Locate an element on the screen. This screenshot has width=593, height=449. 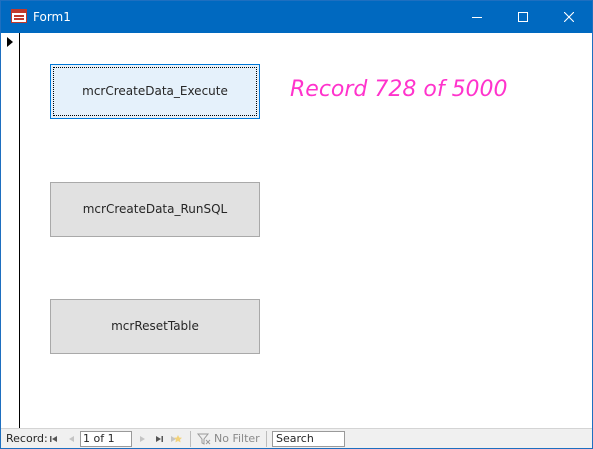
record-progress-label: Record 728 of 5000 is located at coordinates (399, 89).